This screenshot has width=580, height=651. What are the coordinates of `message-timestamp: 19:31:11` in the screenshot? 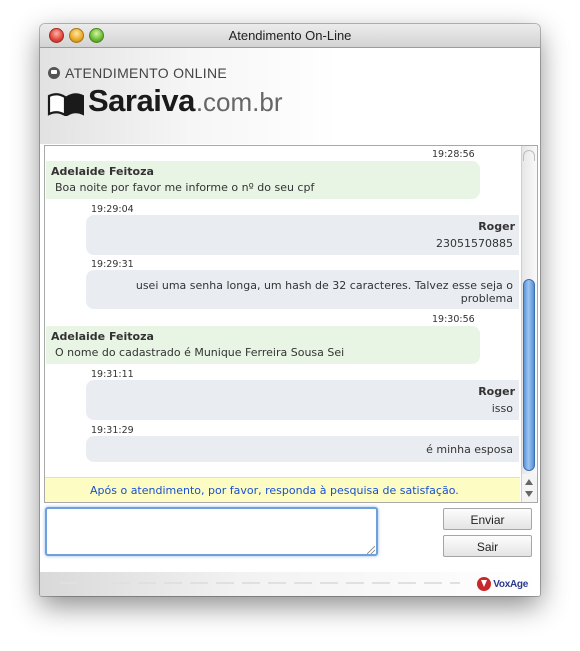 It's located at (112, 374).